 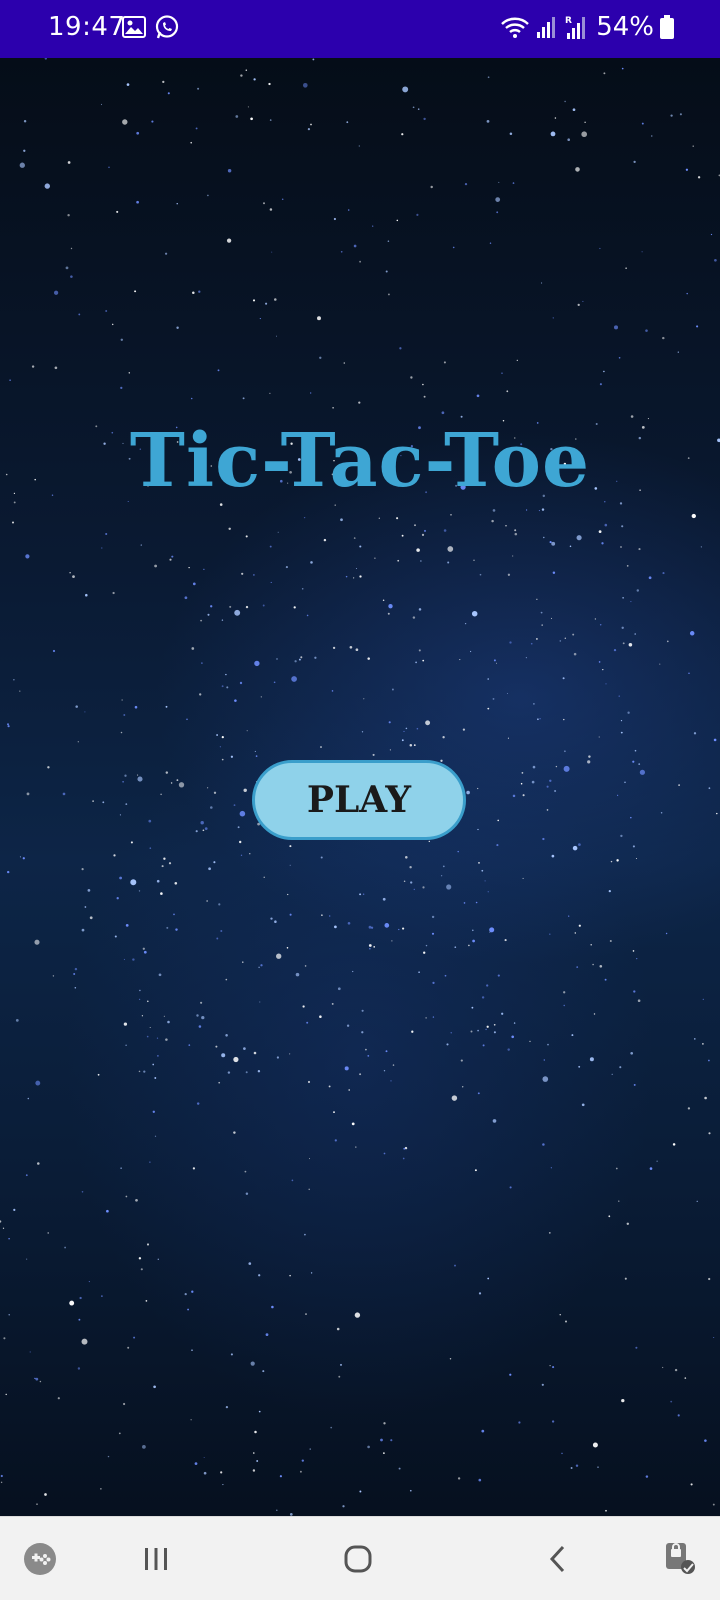 What do you see at coordinates (358, 1558) in the screenshot?
I see `home-button` at bounding box center [358, 1558].